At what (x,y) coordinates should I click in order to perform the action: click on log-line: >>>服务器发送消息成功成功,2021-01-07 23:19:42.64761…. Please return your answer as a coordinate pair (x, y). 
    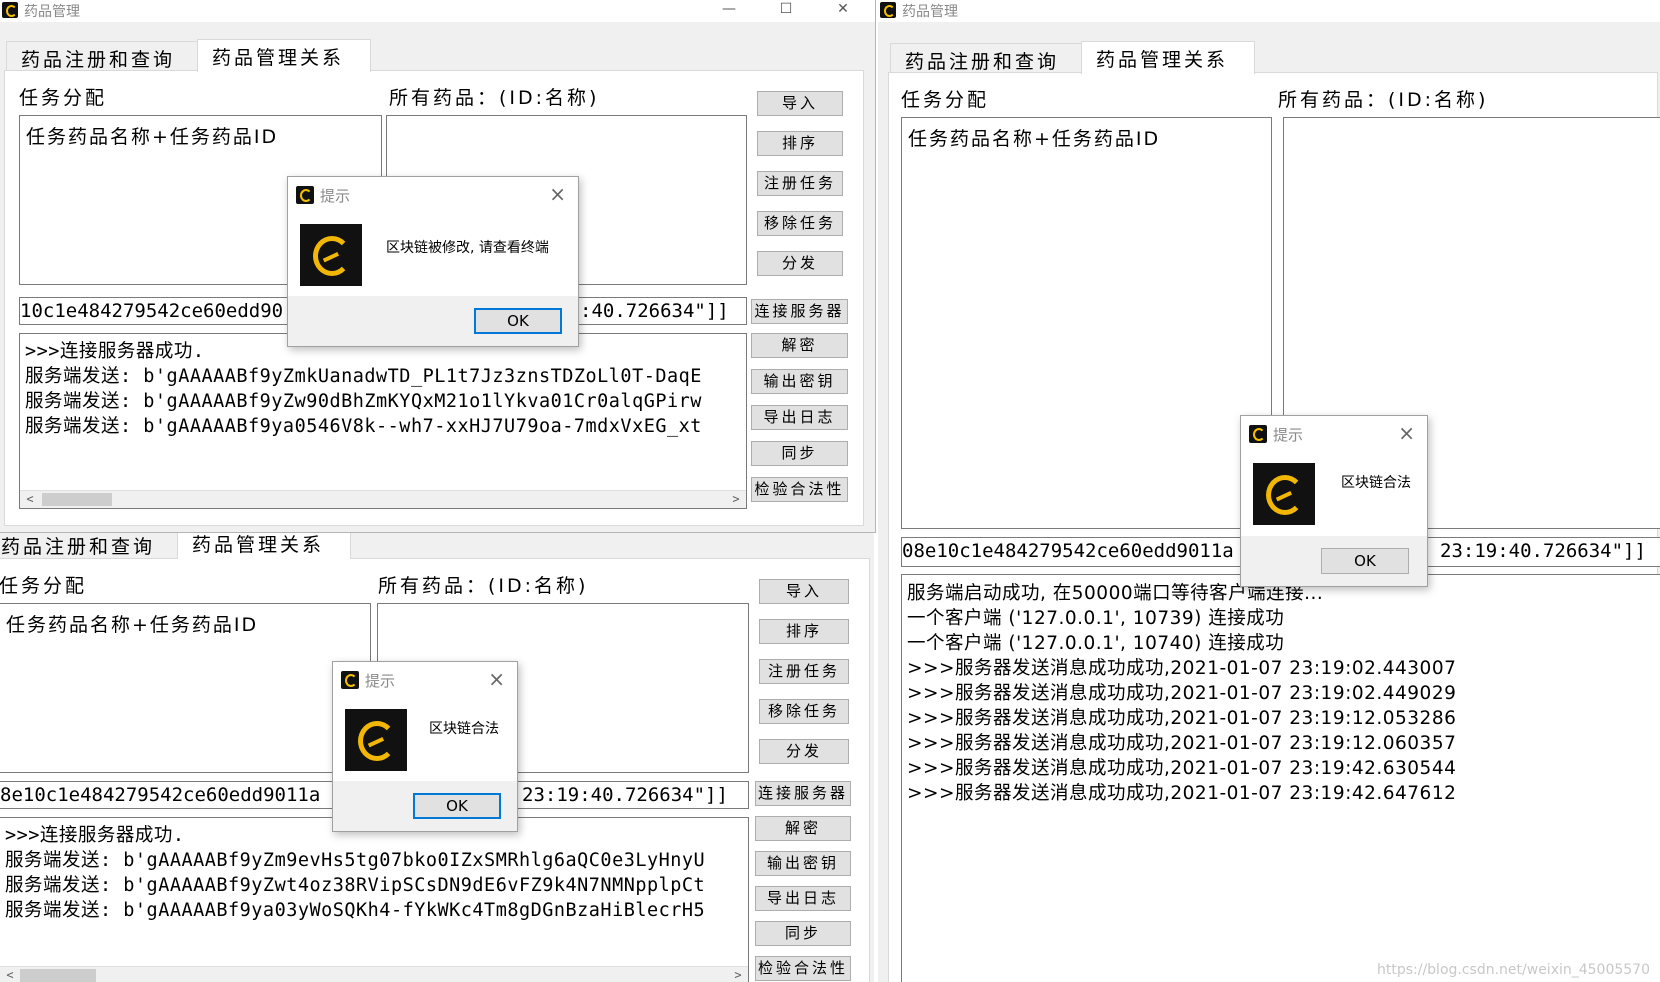
    Looking at the image, I should click on (1182, 793).